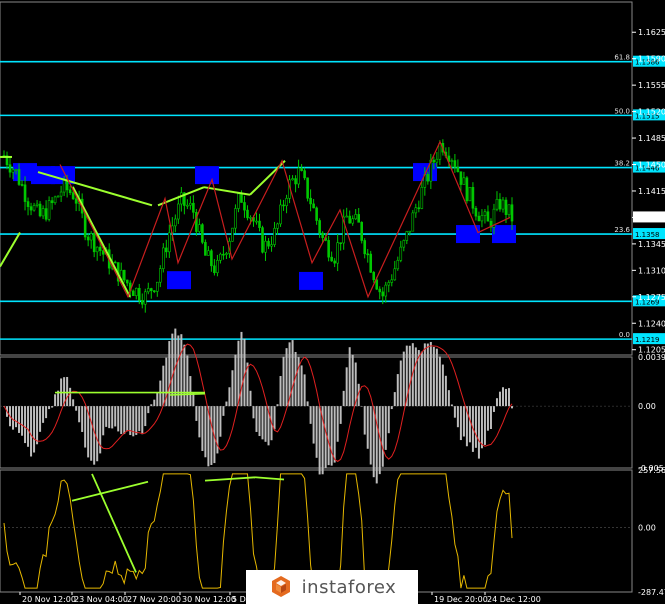 Image resolution: width=665 pixels, height=604 pixels. Describe the element at coordinates (101, 599) in the screenshot. I see `time-tick-label: 23 Nov 04:00` at that location.